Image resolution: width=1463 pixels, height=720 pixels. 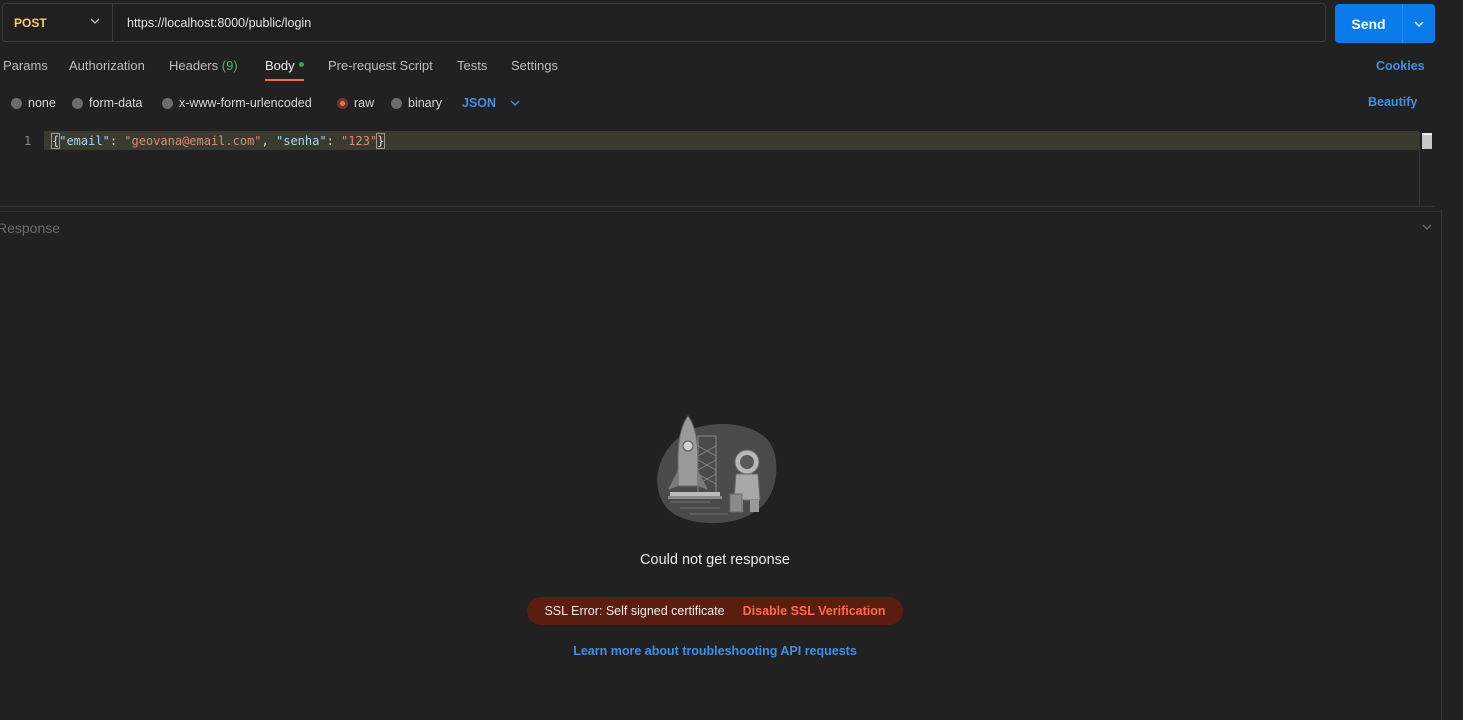 What do you see at coordinates (194, 65) in the screenshot?
I see `tab-headers-label: Headers` at bounding box center [194, 65].